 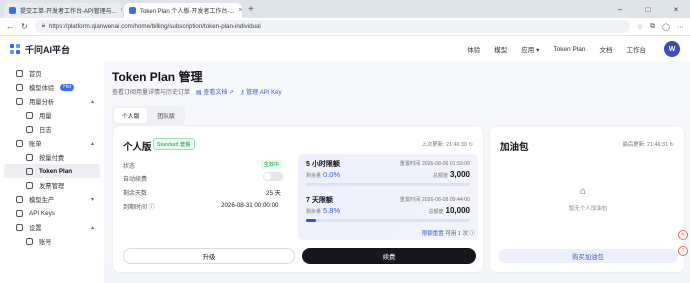 I want to click on sidebar-item-invoices: 发票管理, so click(x=52, y=185).